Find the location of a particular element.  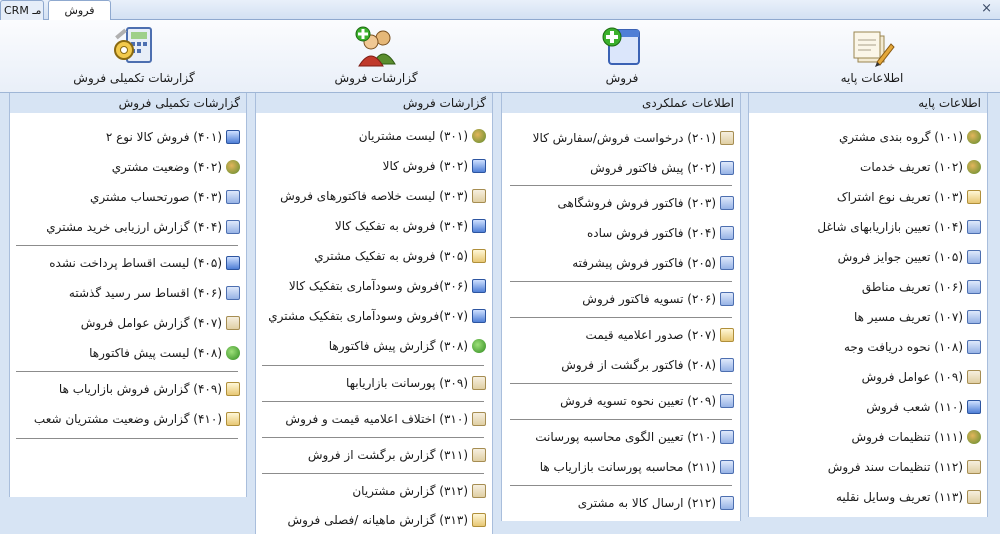

ribbon-sales-reports-button: گزارشات فروش is located at coordinates (376, 57).